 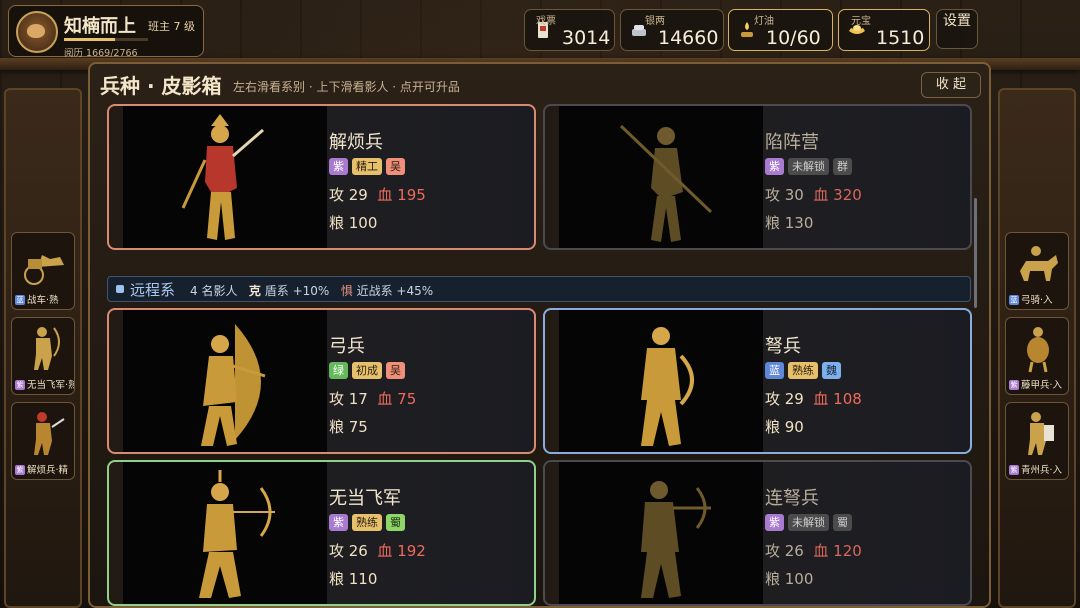 I want to click on unit-card-jiefan: 解烦兵 紫精工吴 攻 29 血 195 粮 100, so click(x=321, y=177).